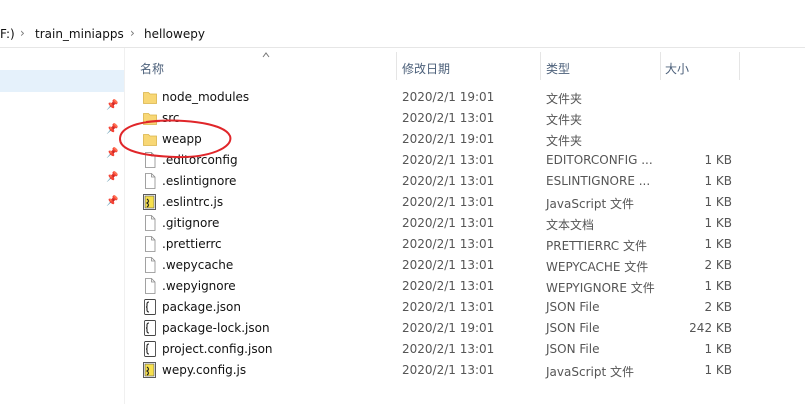 The width and height of the screenshot is (805, 404). I want to click on file-name: project.config.json, so click(217, 349).